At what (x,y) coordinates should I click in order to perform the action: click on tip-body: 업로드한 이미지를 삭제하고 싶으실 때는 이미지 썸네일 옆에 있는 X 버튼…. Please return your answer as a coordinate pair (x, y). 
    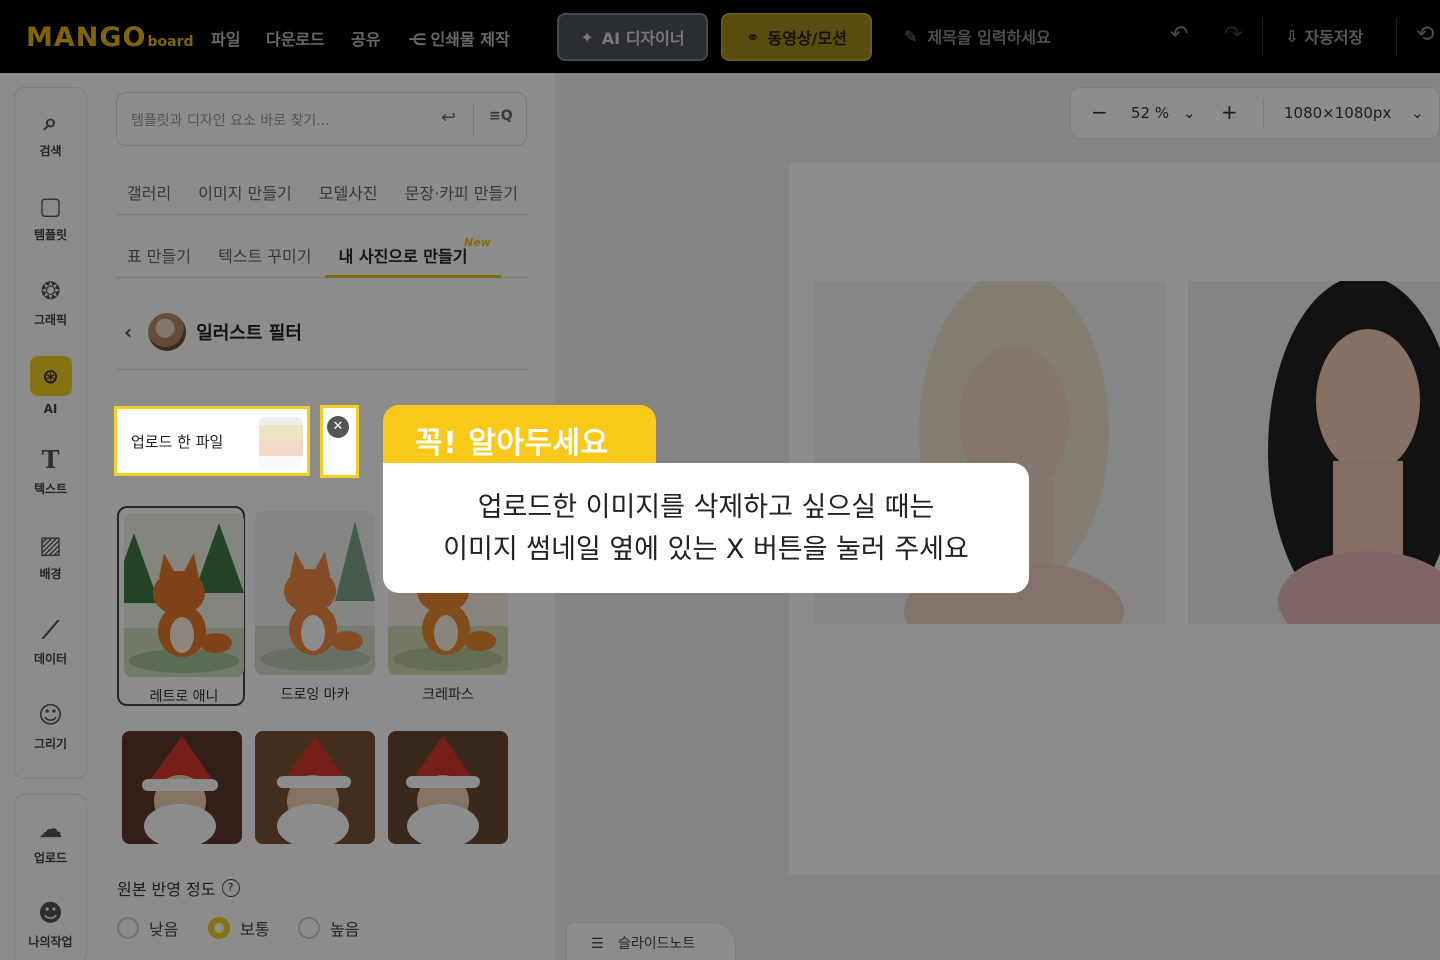
    Looking at the image, I should click on (706, 528).